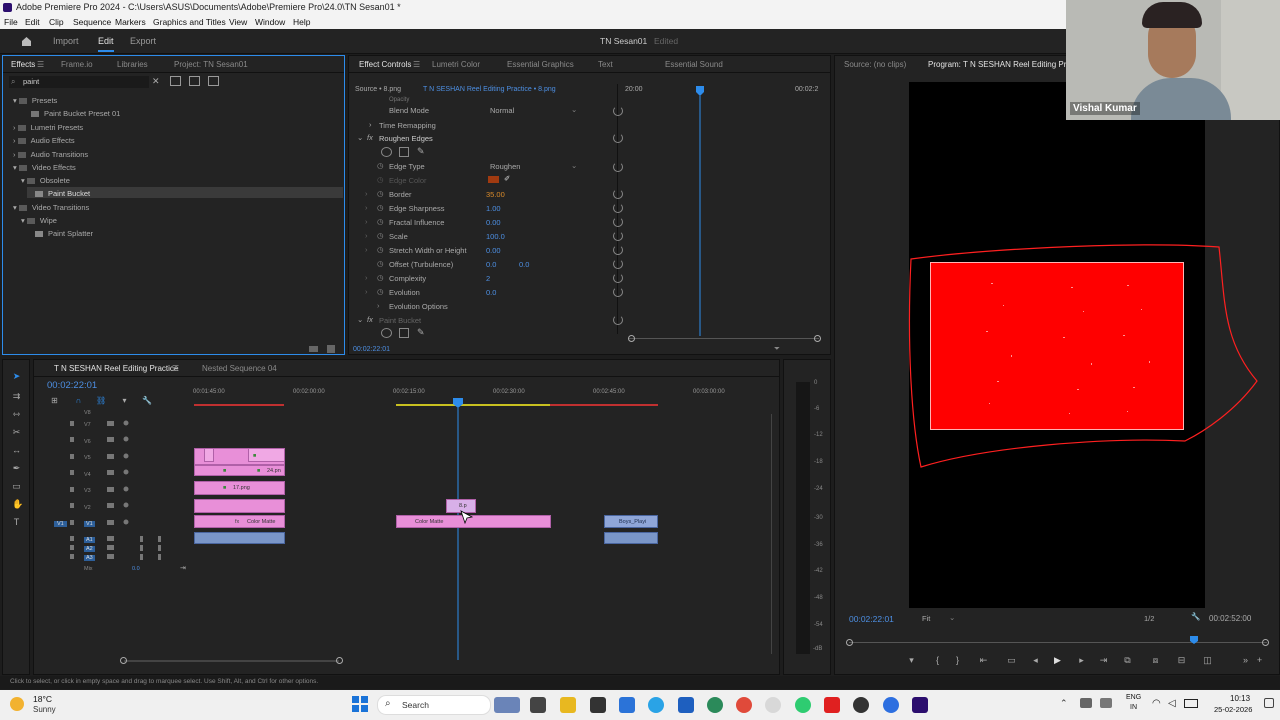  What do you see at coordinates (1064, 703) in the screenshot?
I see `tray-overflow-icon: ⌃` at bounding box center [1064, 703].